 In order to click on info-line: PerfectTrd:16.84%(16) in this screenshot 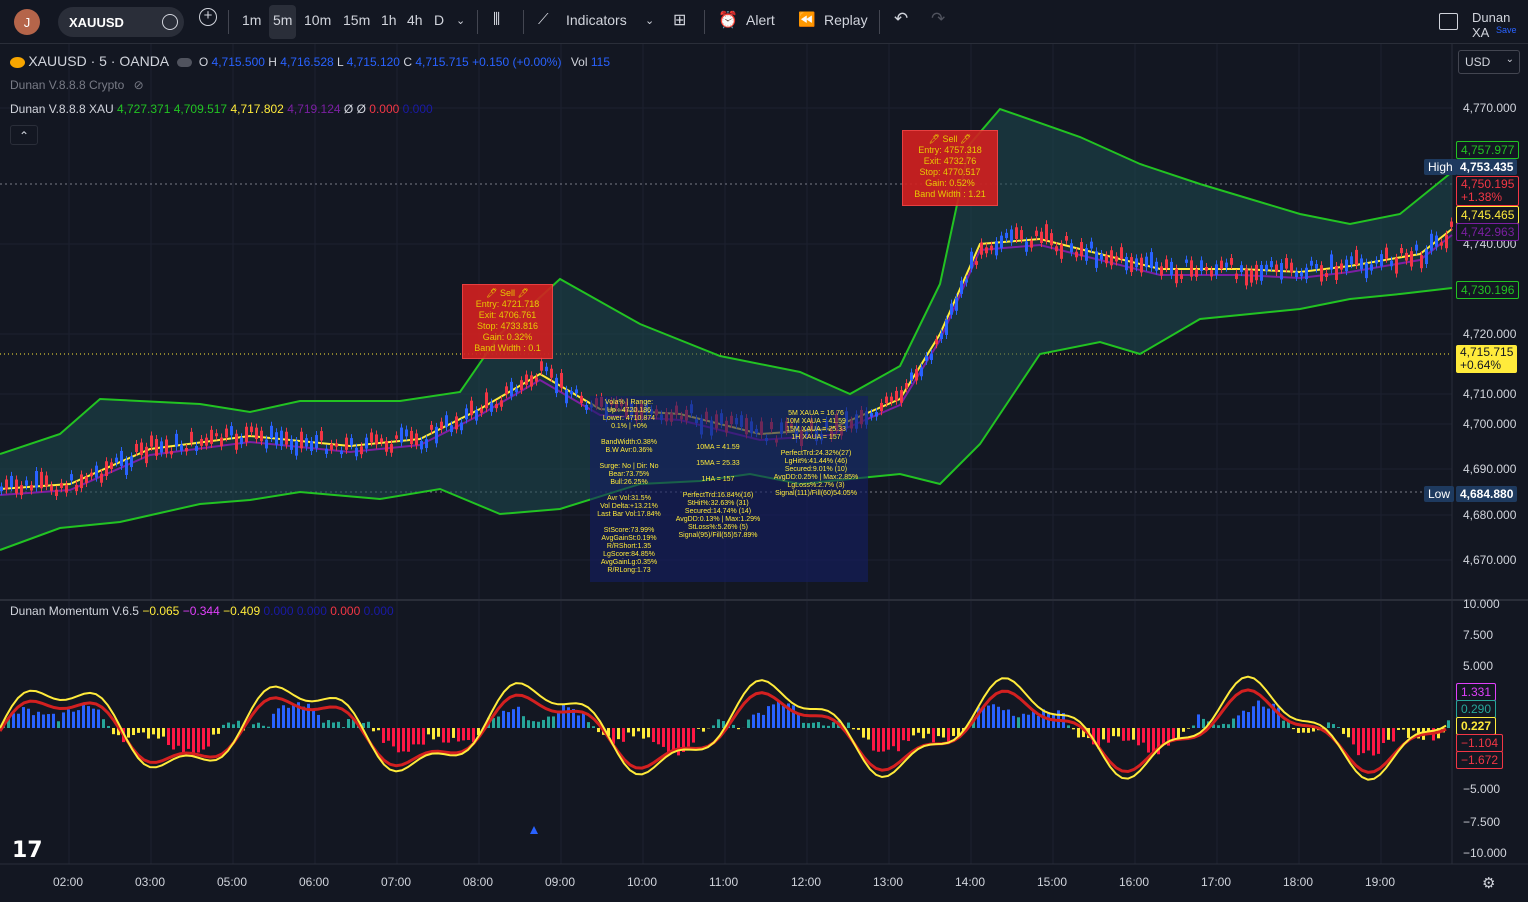, I will do `click(718, 495)`.